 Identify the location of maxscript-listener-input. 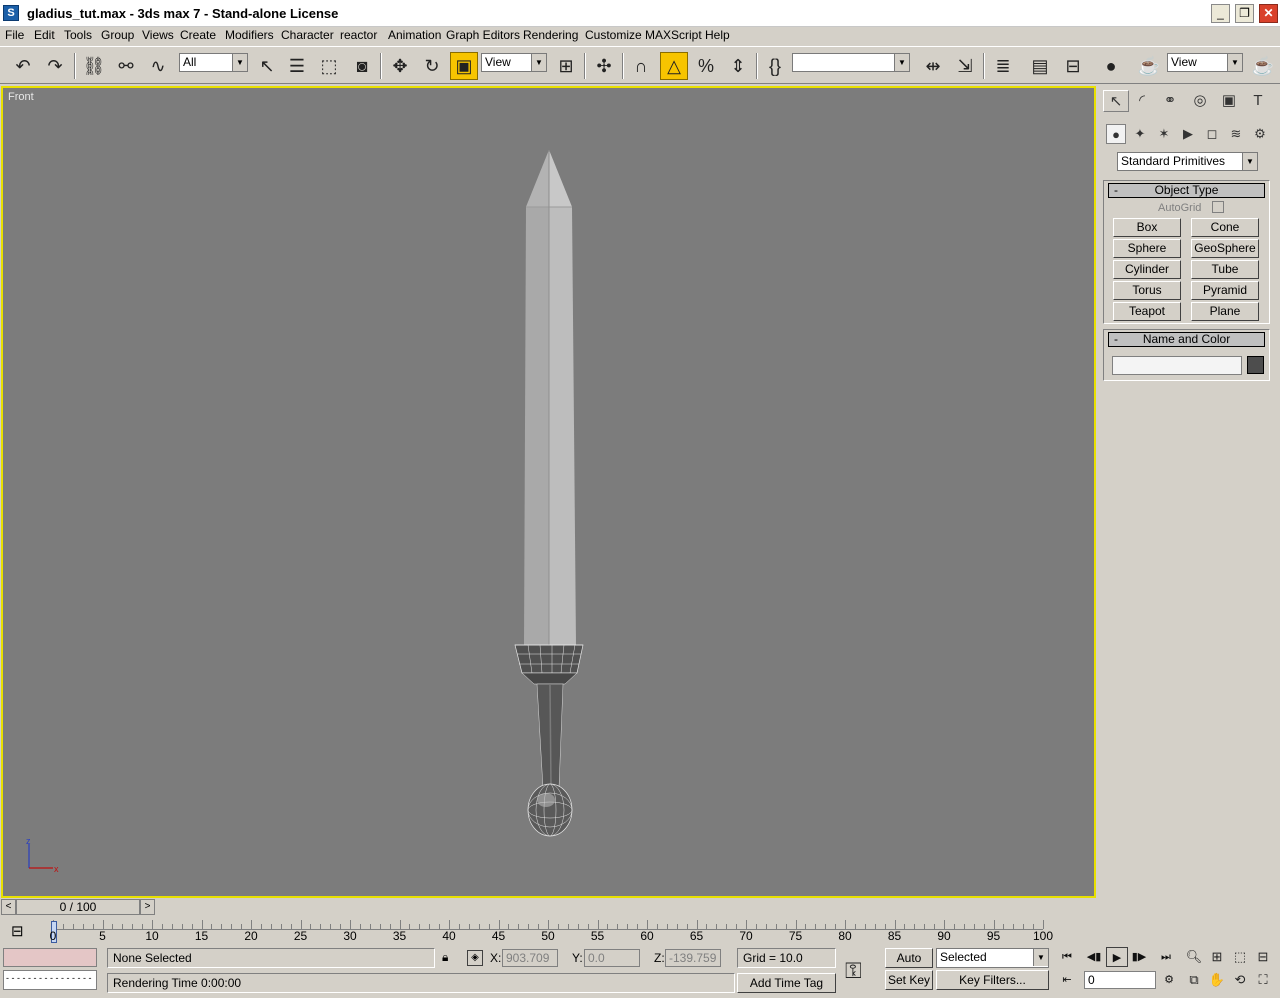
(50, 957).